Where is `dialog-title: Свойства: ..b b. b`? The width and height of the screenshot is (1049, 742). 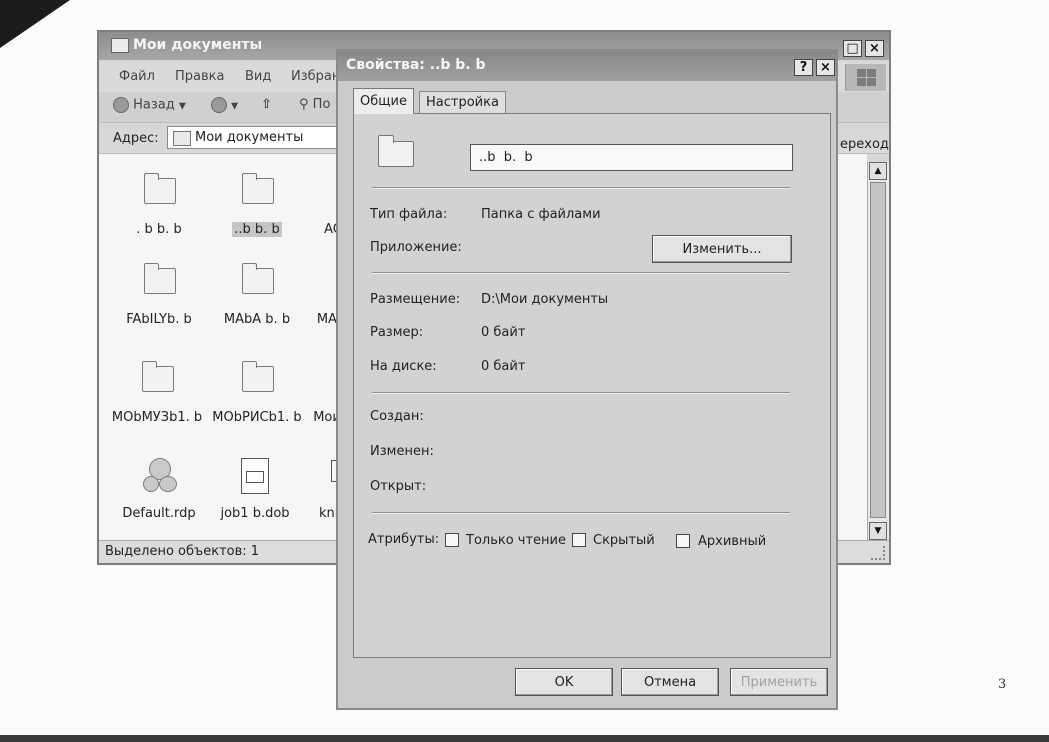
dialog-title: Свойства: ..b b. b is located at coordinates (416, 65).